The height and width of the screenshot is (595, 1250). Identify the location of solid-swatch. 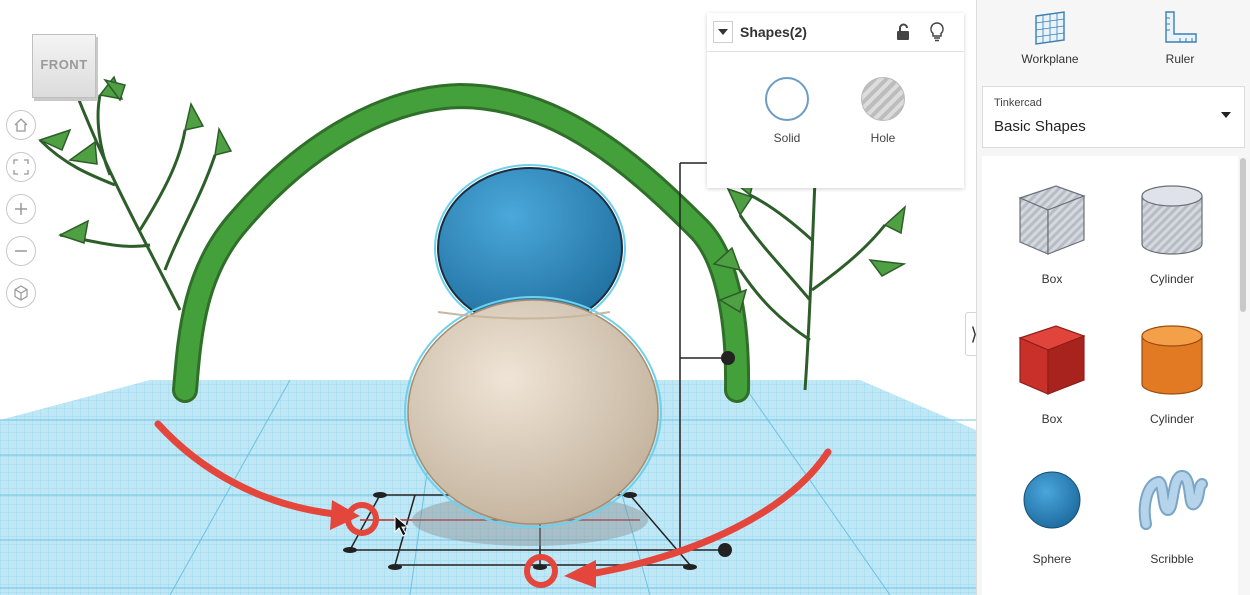
(787, 99).